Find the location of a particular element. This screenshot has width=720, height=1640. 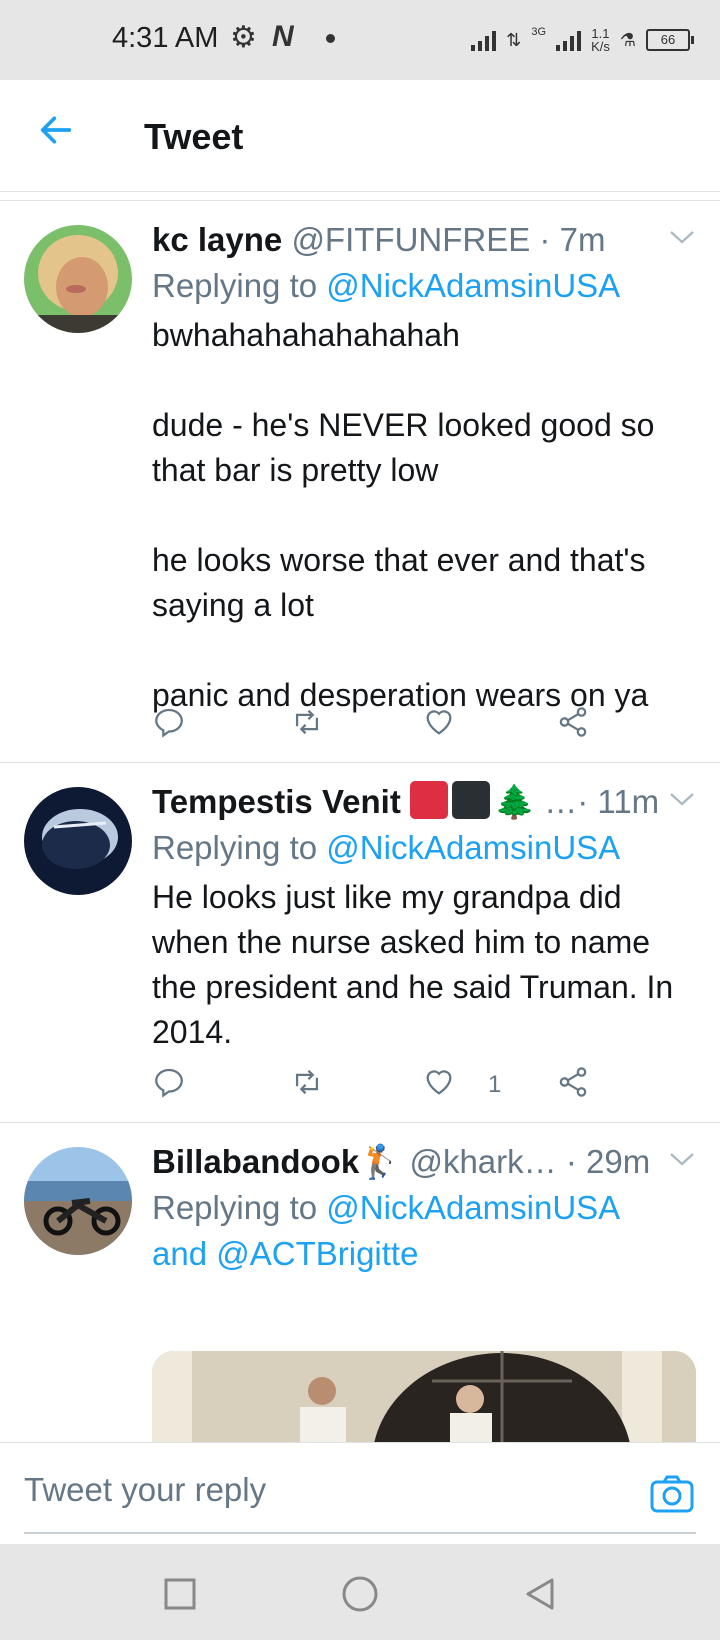

golfer-emoji: 🏌 is located at coordinates (380, 1161).